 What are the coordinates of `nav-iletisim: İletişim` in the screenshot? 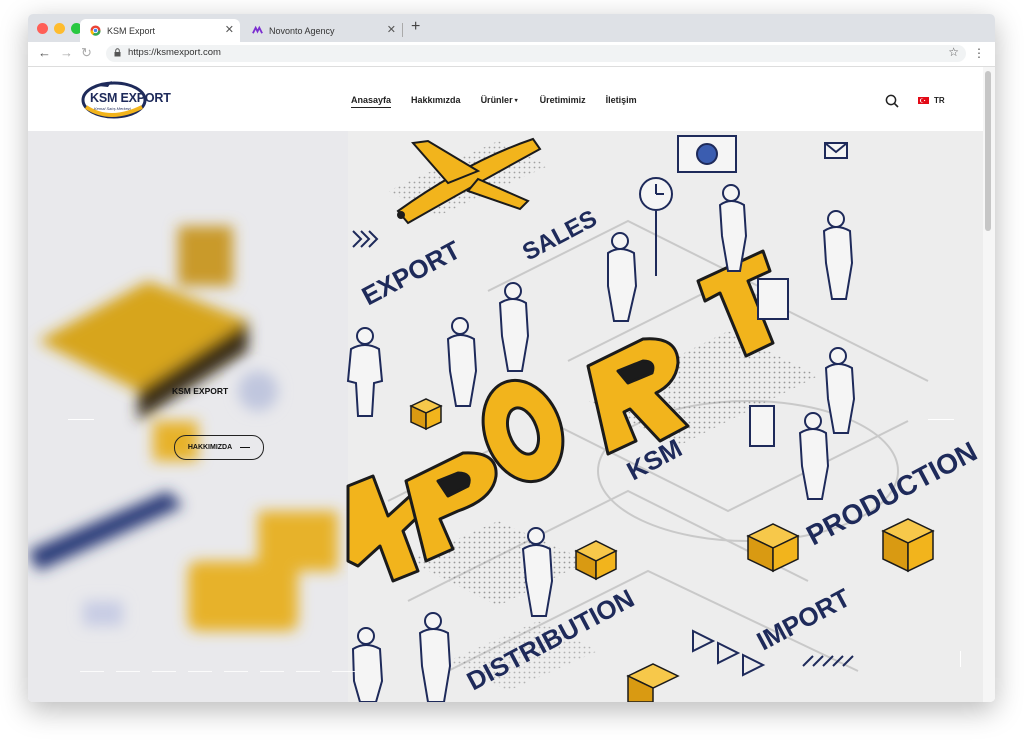 It's located at (621, 101).